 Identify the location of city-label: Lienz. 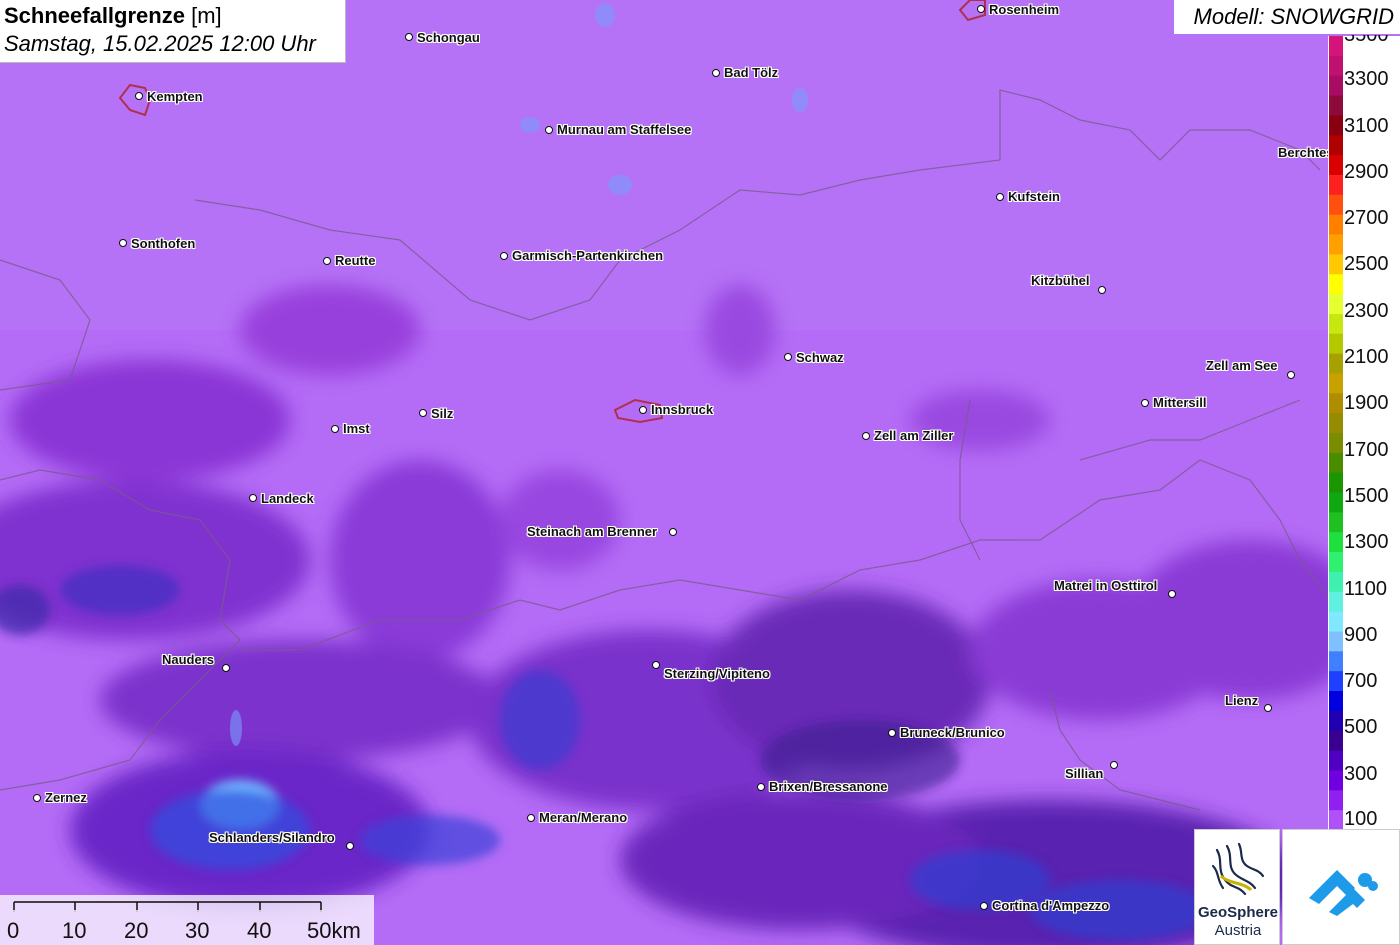
(1241, 701).